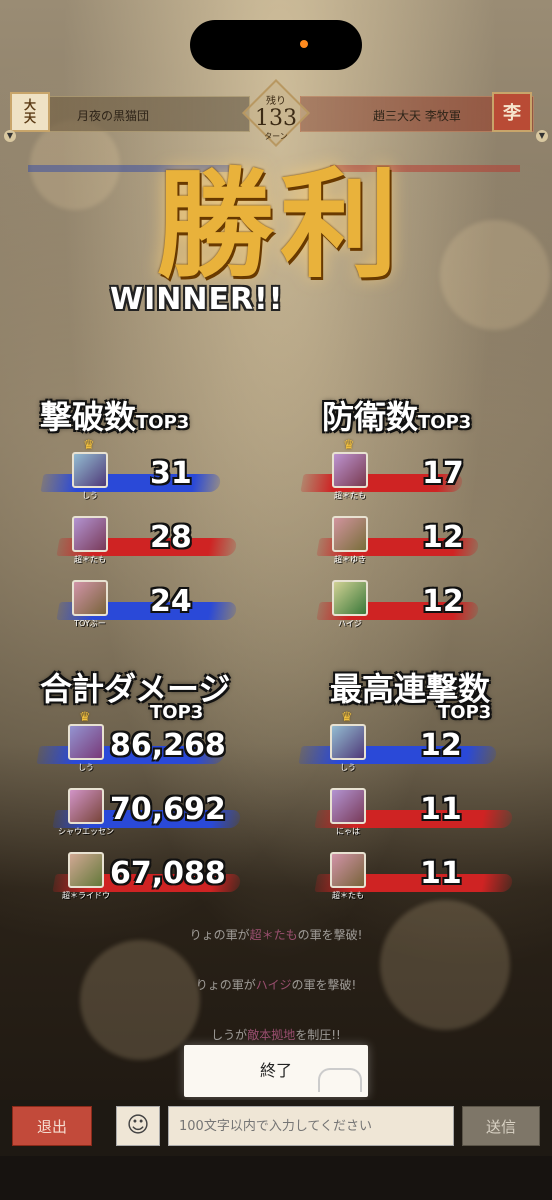 The image size is (552, 1200). What do you see at coordinates (171, 601) in the screenshot?
I see `rank-value: 24` at bounding box center [171, 601].